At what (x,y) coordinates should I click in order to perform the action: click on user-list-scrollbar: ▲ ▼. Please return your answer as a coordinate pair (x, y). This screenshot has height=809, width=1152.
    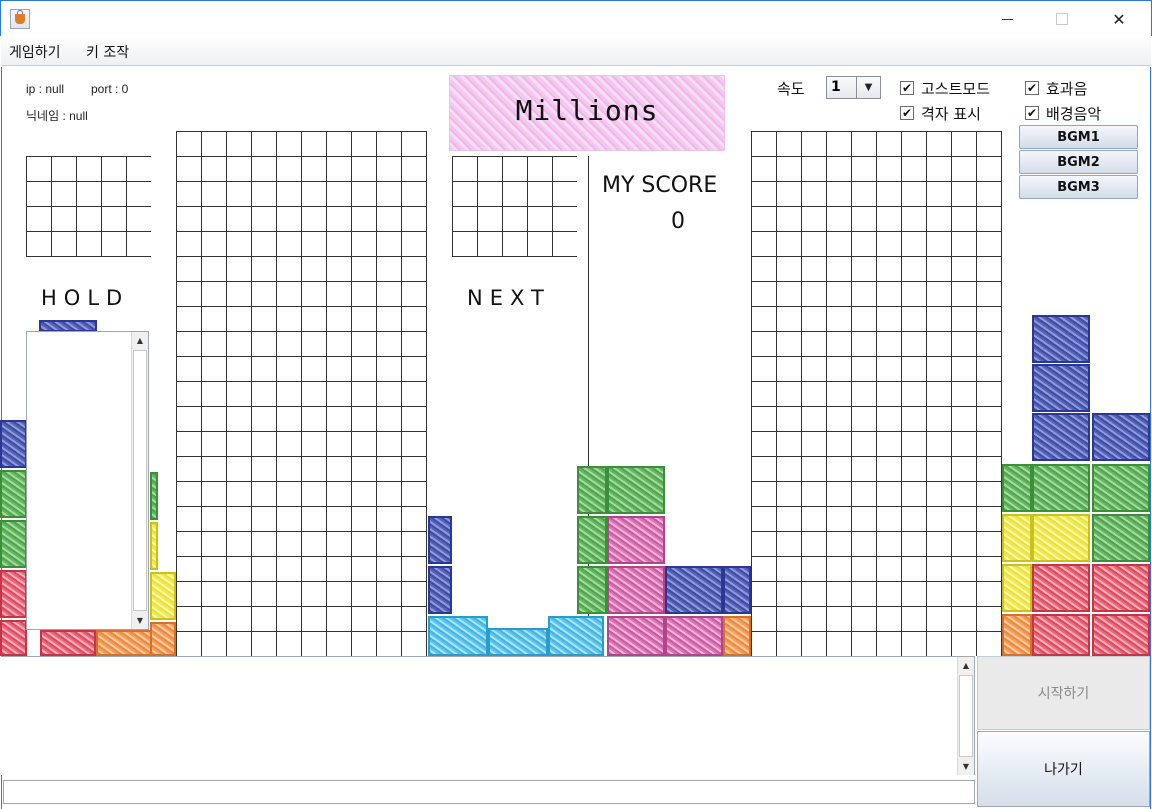
    Looking at the image, I should click on (139, 480).